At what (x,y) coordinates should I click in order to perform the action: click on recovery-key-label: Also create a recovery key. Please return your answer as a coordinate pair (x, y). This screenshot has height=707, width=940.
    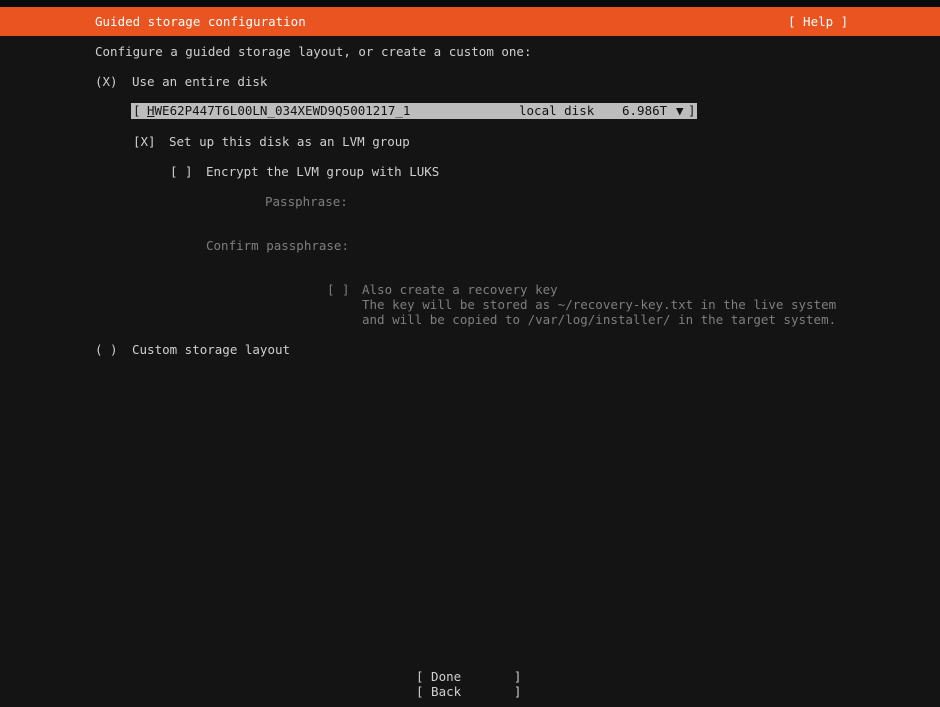
    Looking at the image, I should click on (460, 289).